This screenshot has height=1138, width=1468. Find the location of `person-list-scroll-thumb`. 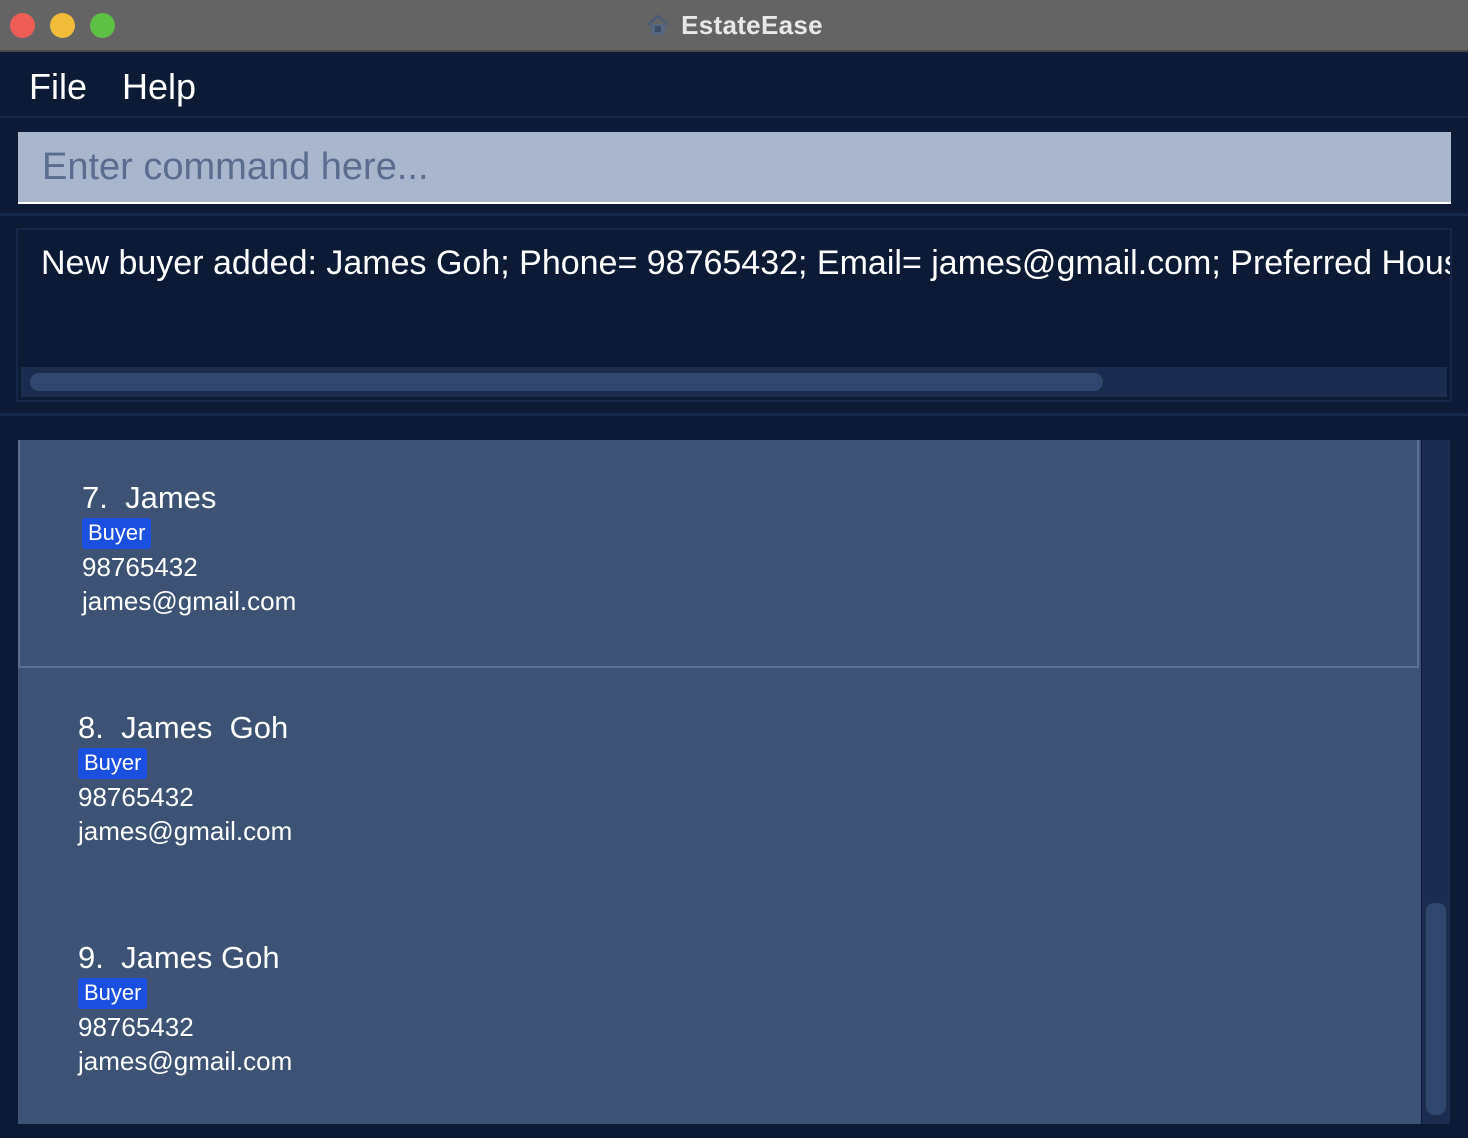

person-list-scroll-thumb is located at coordinates (1436, 1009).